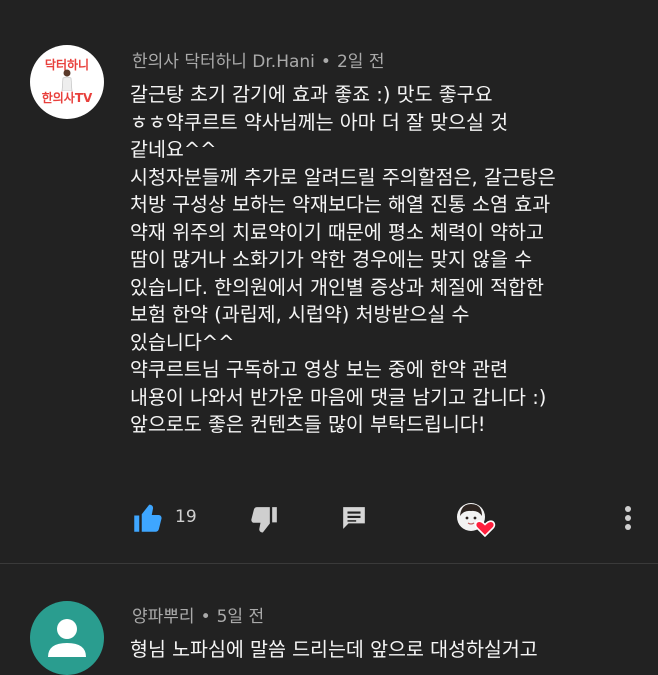 This screenshot has width=658, height=675. I want to click on more-icon, so click(628, 518).